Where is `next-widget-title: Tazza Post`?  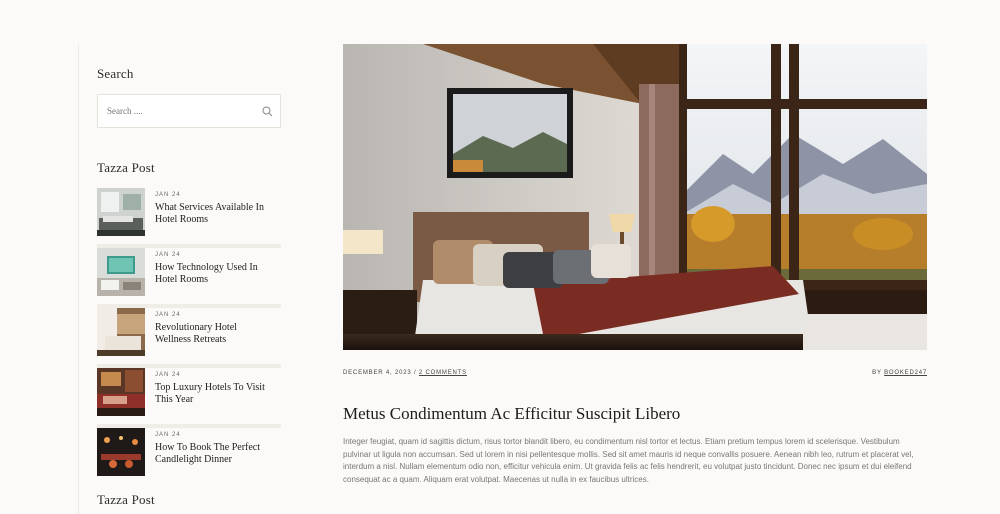 next-widget-title: Tazza Post is located at coordinates (126, 499).